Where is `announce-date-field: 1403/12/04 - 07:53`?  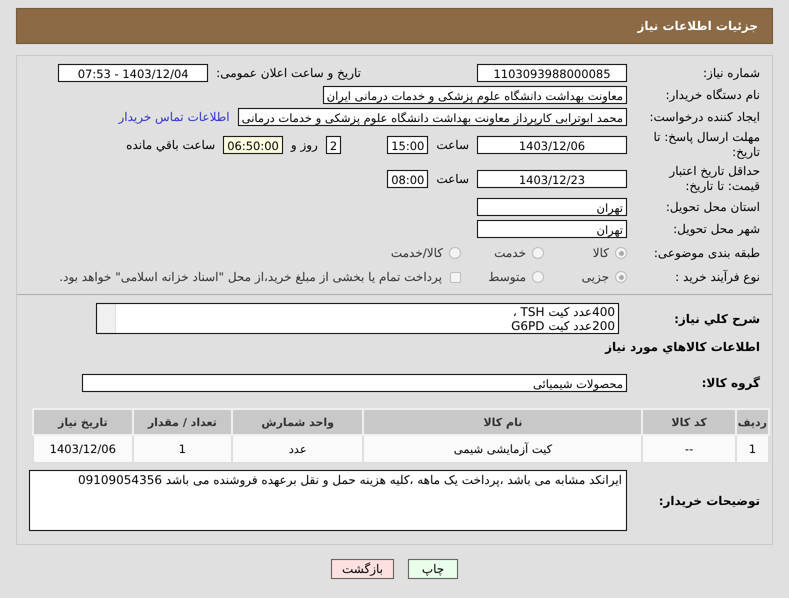 announce-date-field: 1403/12/04 - 07:53 is located at coordinates (133, 73).